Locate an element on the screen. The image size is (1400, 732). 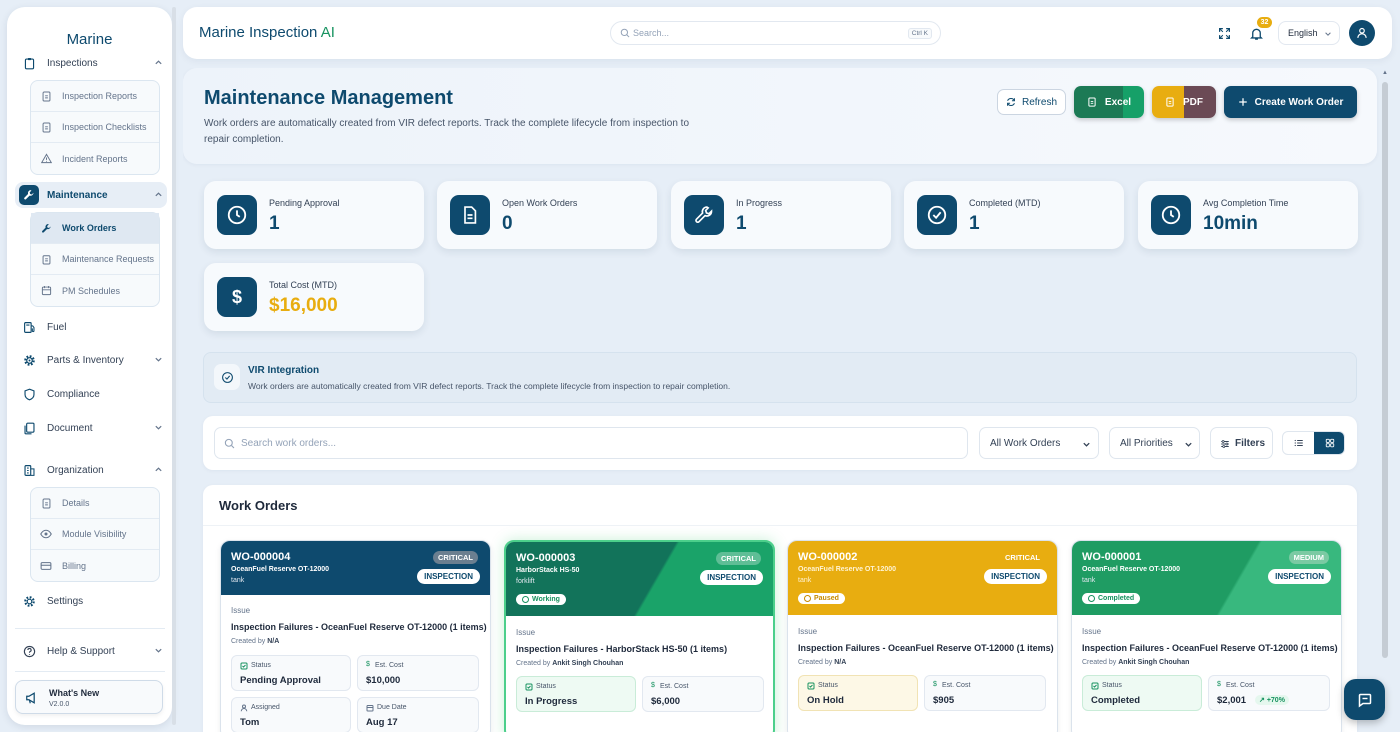
clipboard-icon is located at coordinates (46, 259).